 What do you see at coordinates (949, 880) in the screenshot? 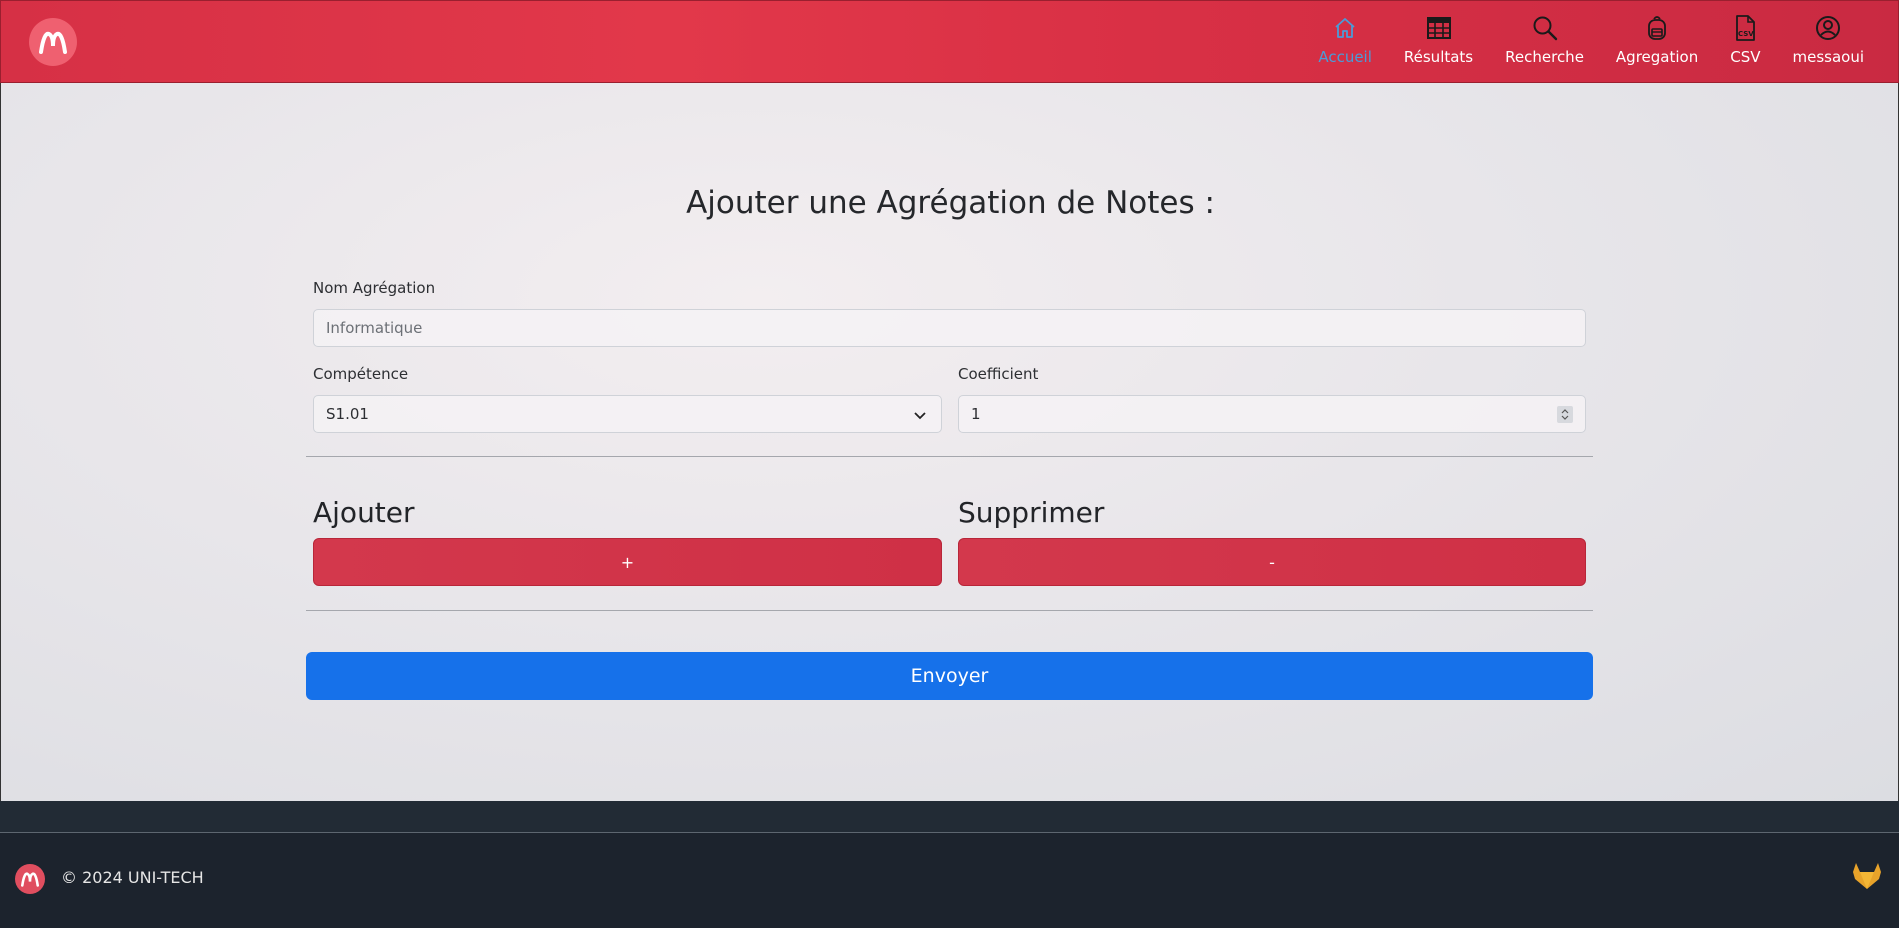
I see `footer: © 2024 UNI-TECH` at bounding box center [949, 880].